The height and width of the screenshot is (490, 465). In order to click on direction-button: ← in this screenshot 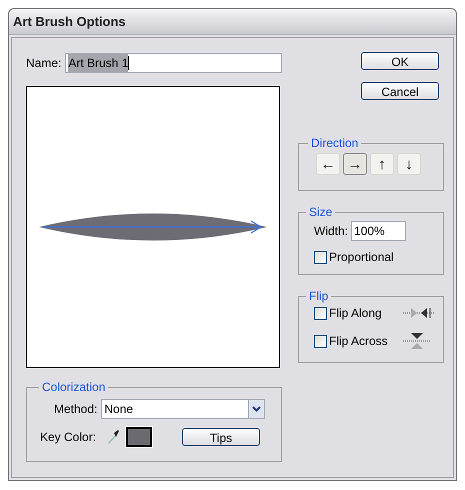, I will do `click(328, 164)`.